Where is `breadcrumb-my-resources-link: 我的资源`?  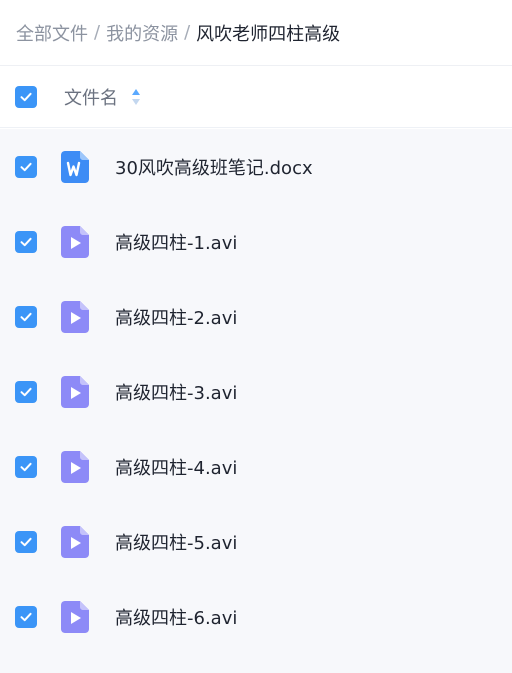 breadcrumb-my-resources-link: 我的资源 is located at coordinates (142, 33).